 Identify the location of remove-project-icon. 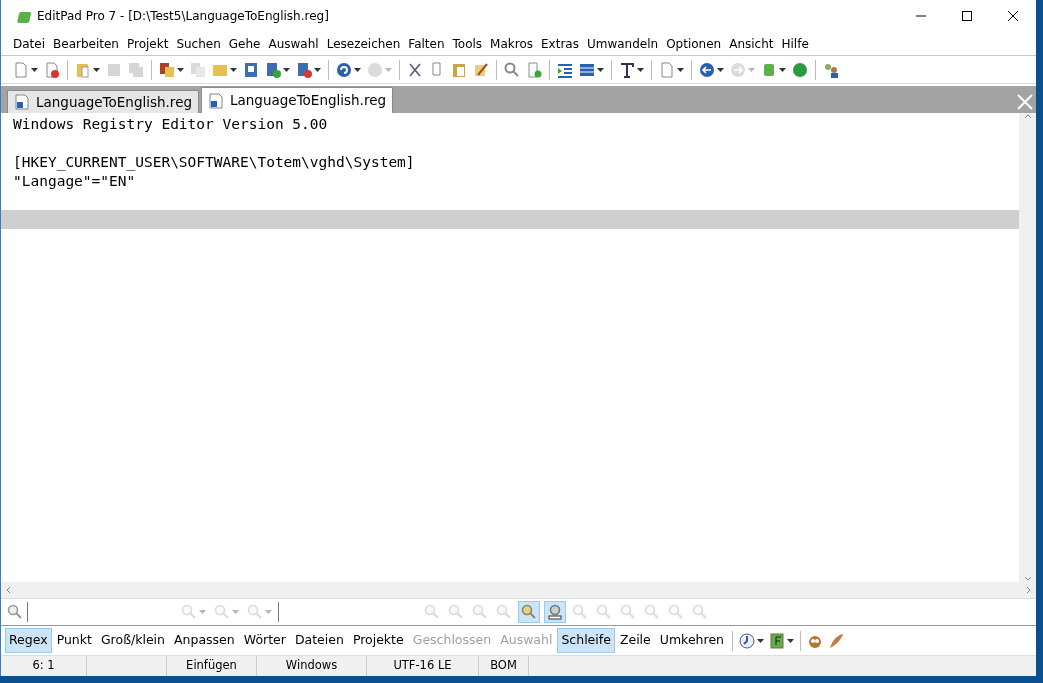
(304, 69).